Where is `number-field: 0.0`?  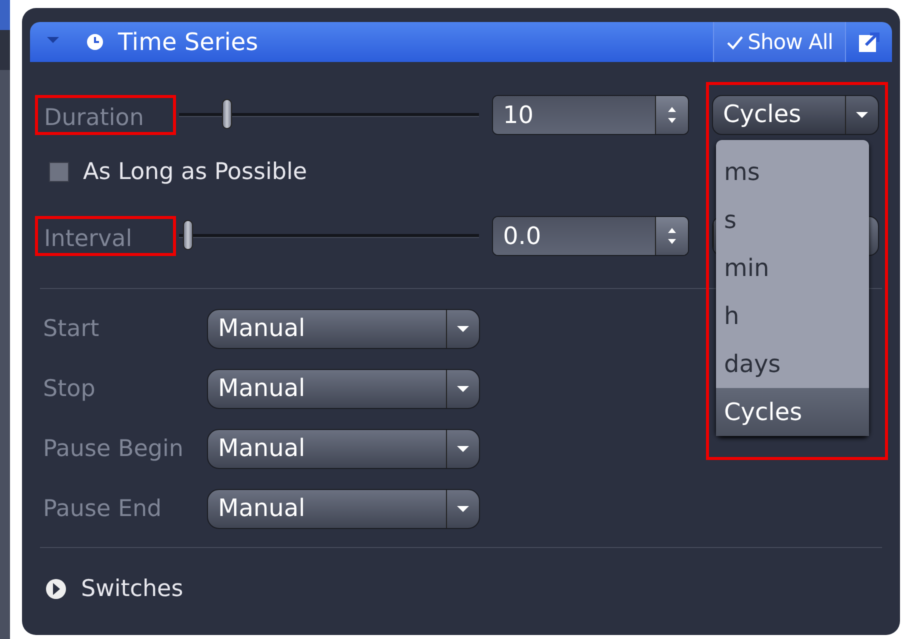 number-field: 0.0 is located at coordinates (590, 236).